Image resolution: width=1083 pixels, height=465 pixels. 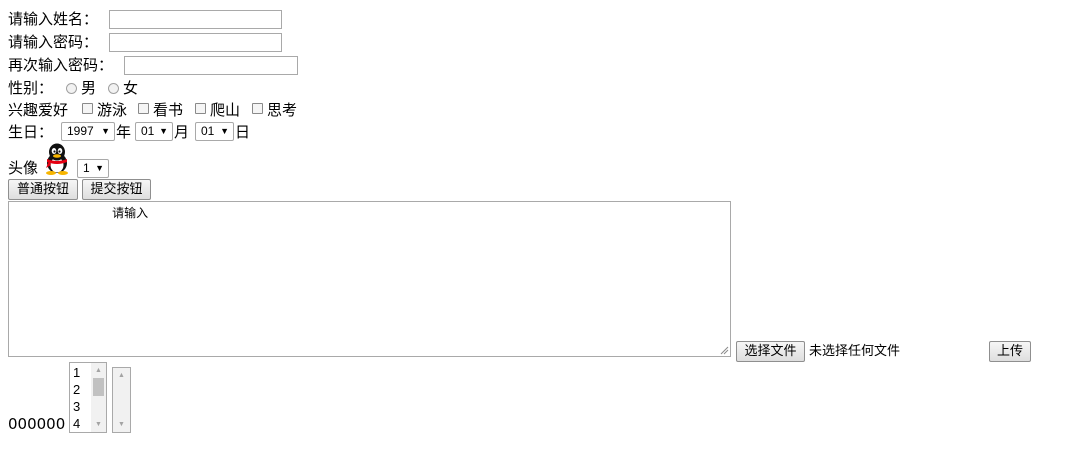 I want to click on password-label: 请输入密码：, so click(x=53, y=42).